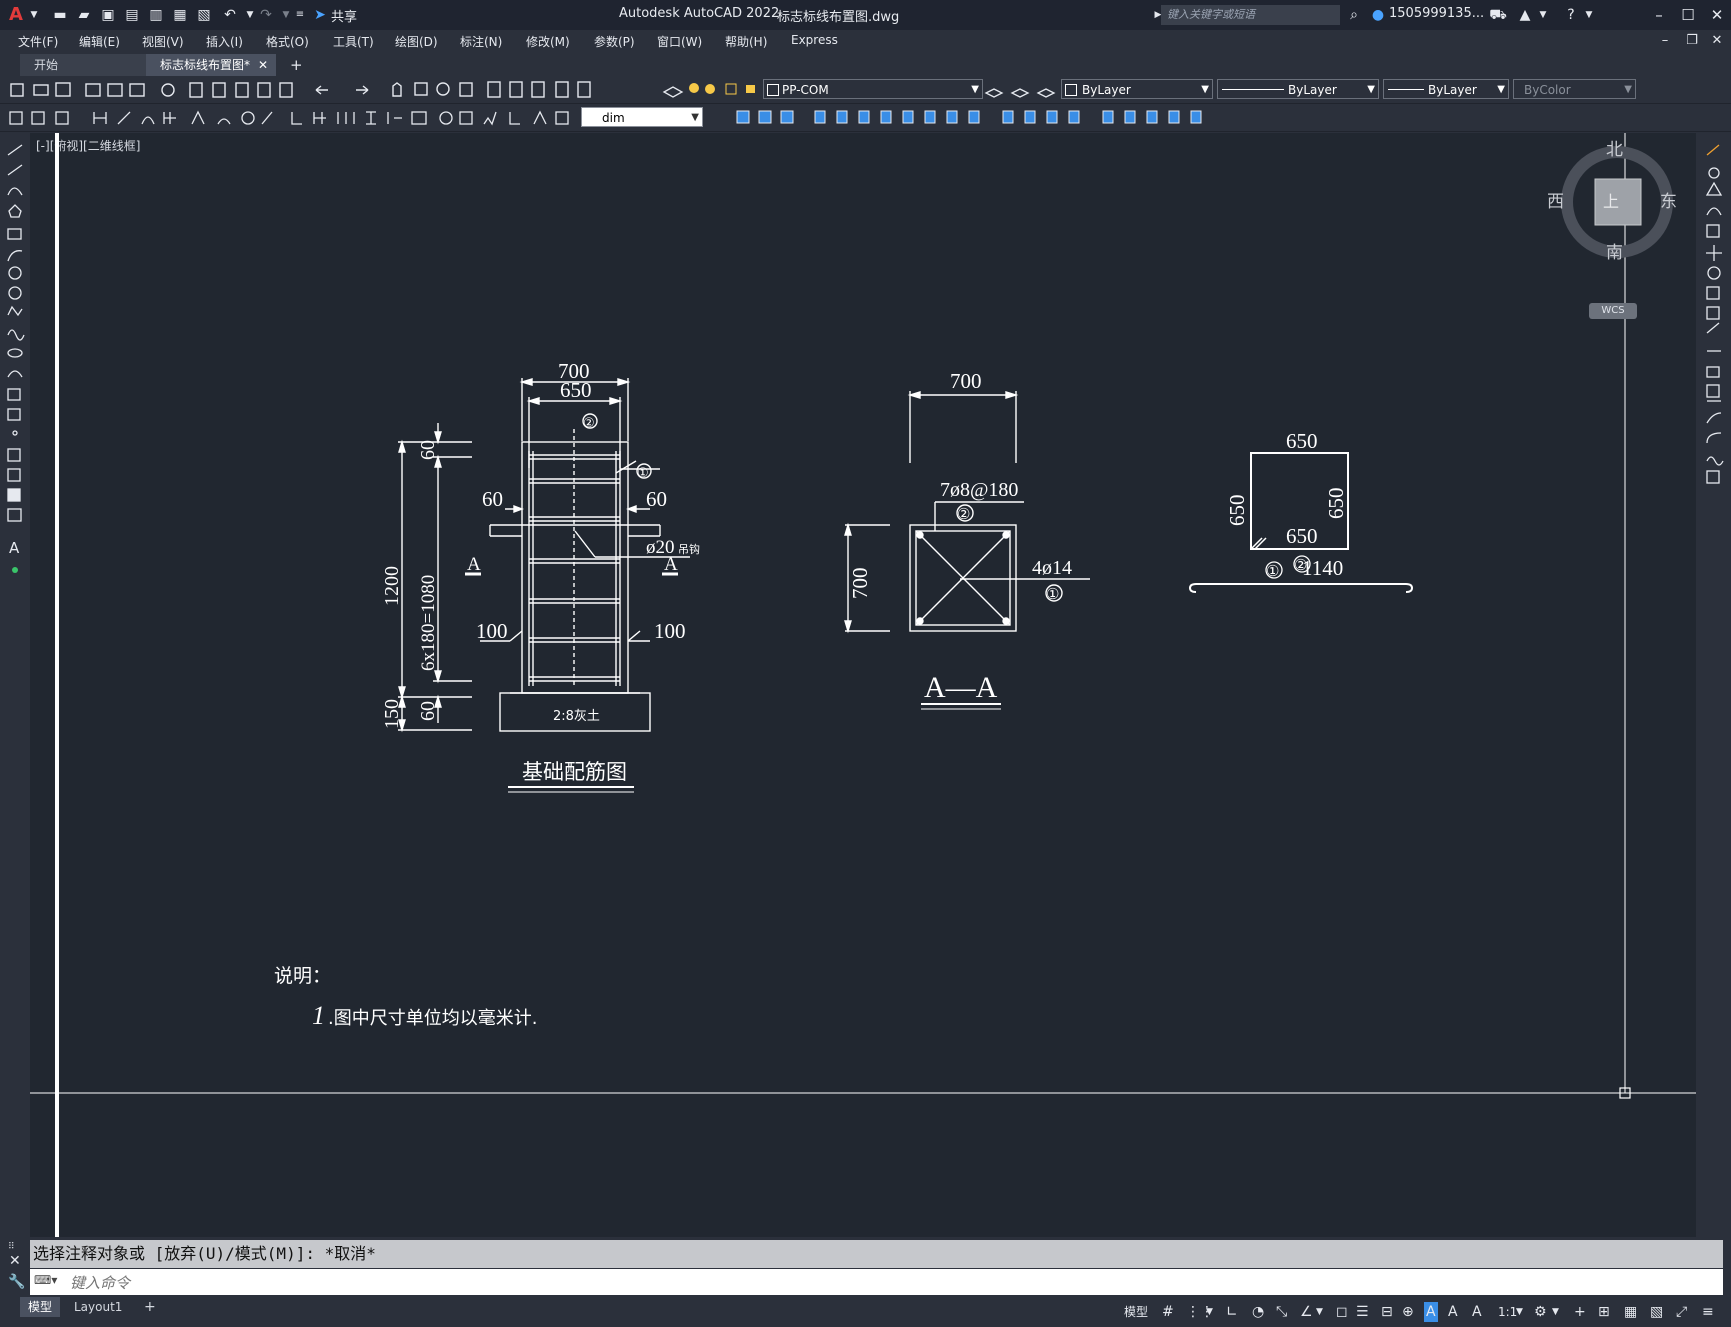 The image size is (1731, 1327). I want to click on annotation-monitor-icon: +, so click(1580, 1312).